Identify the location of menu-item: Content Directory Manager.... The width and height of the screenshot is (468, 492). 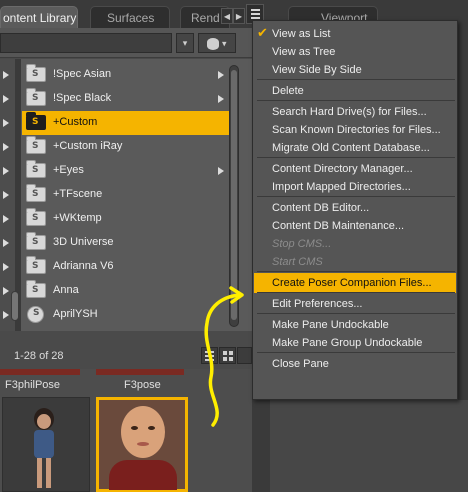
(355, 169).